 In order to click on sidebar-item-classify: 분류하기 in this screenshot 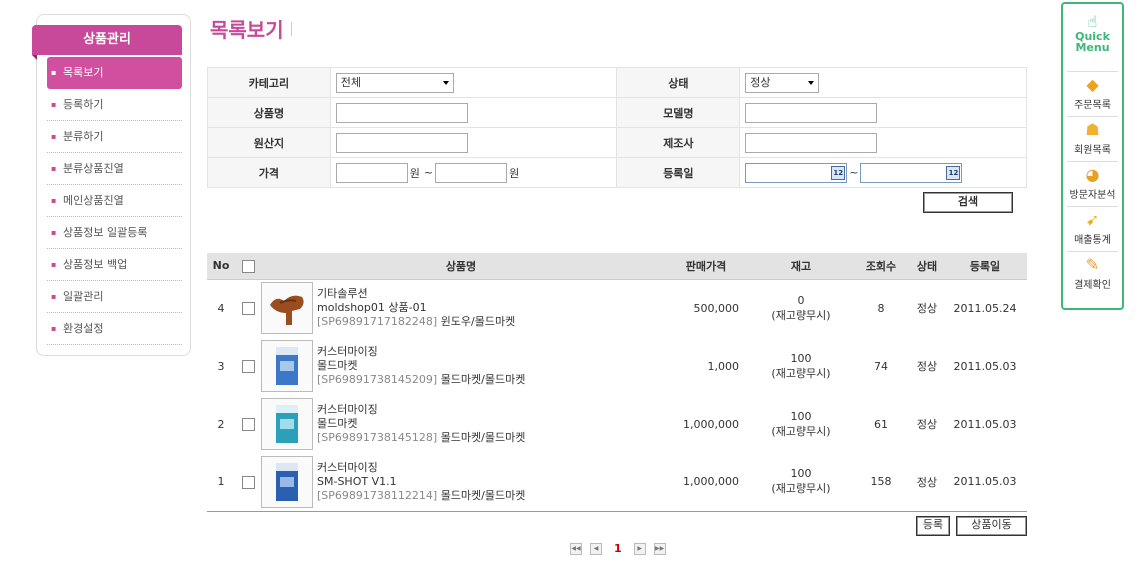, I will do `click(114, 137)`.